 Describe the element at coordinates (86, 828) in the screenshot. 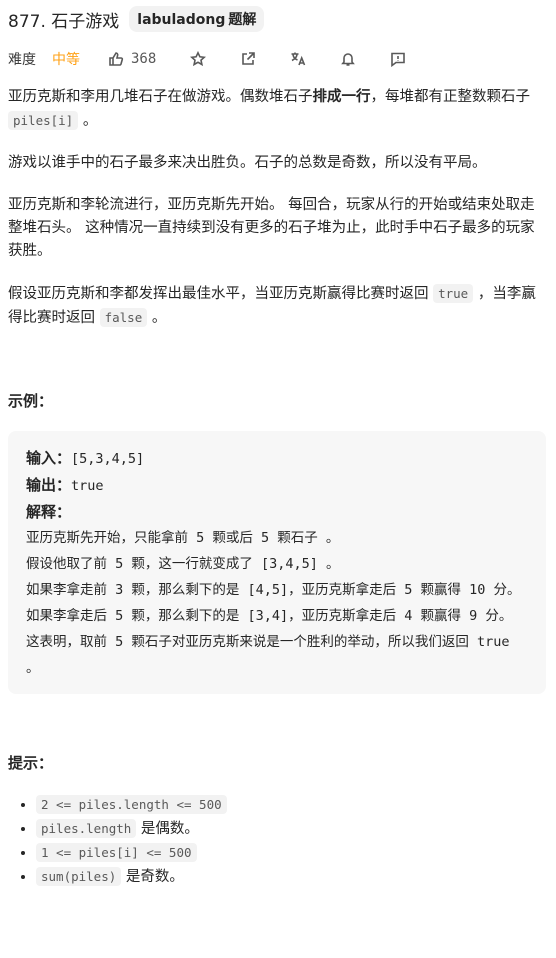

I see `inline-code: piles.length` at that location.